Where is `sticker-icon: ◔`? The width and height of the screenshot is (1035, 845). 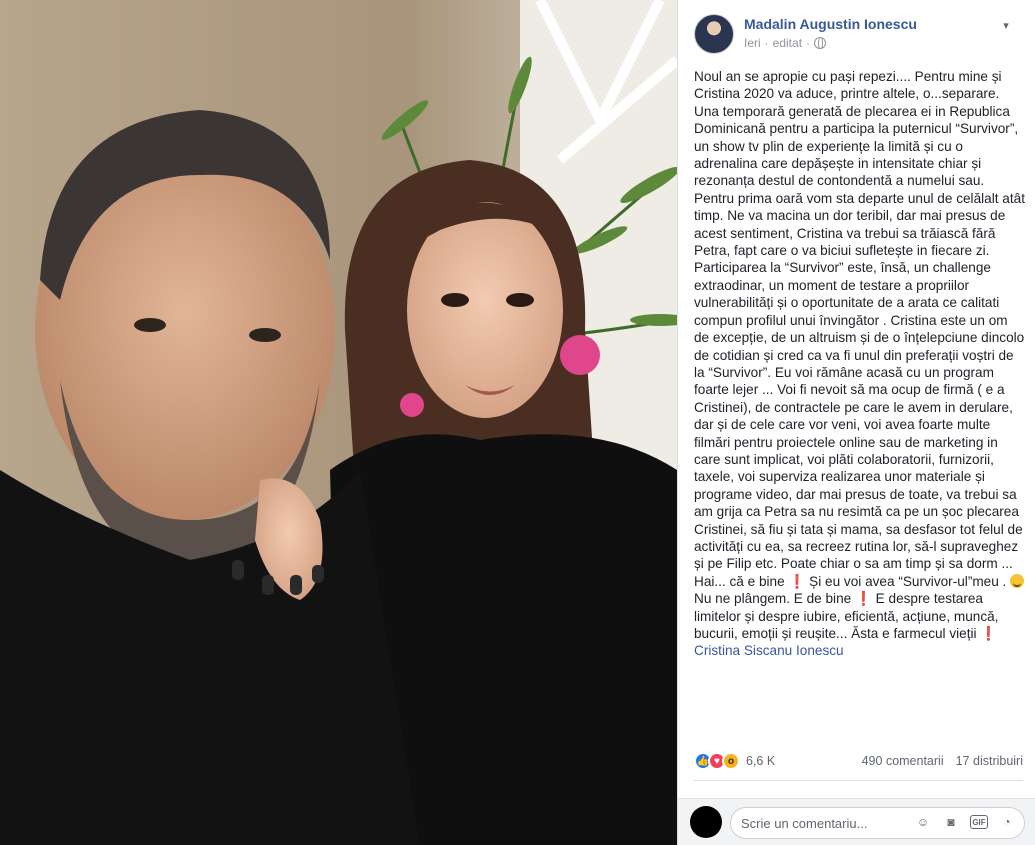
sticker-icon: ◔ is located at coordinates (1007, 822).